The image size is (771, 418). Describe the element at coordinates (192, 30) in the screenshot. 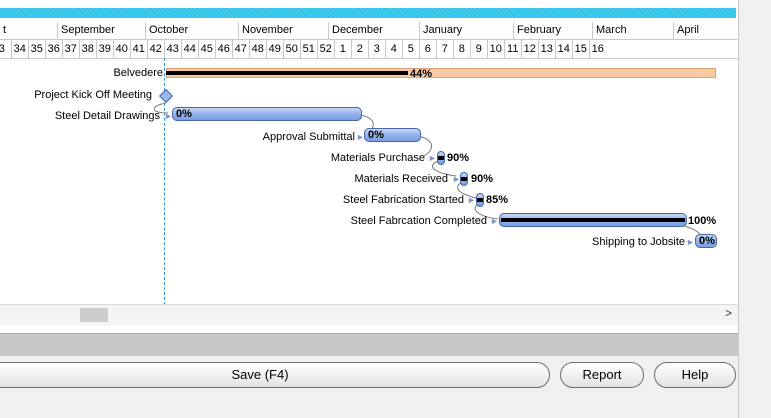

I see `month-cell: October` at that location.